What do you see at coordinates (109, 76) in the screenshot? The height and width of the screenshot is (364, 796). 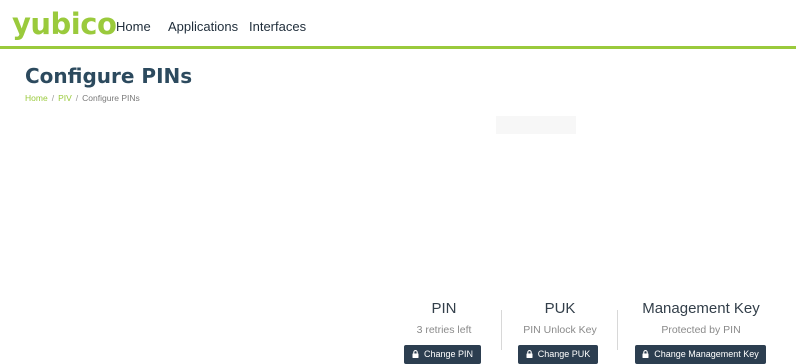 I see `page-title: Configure PINs` at bounding box center [109, 76].